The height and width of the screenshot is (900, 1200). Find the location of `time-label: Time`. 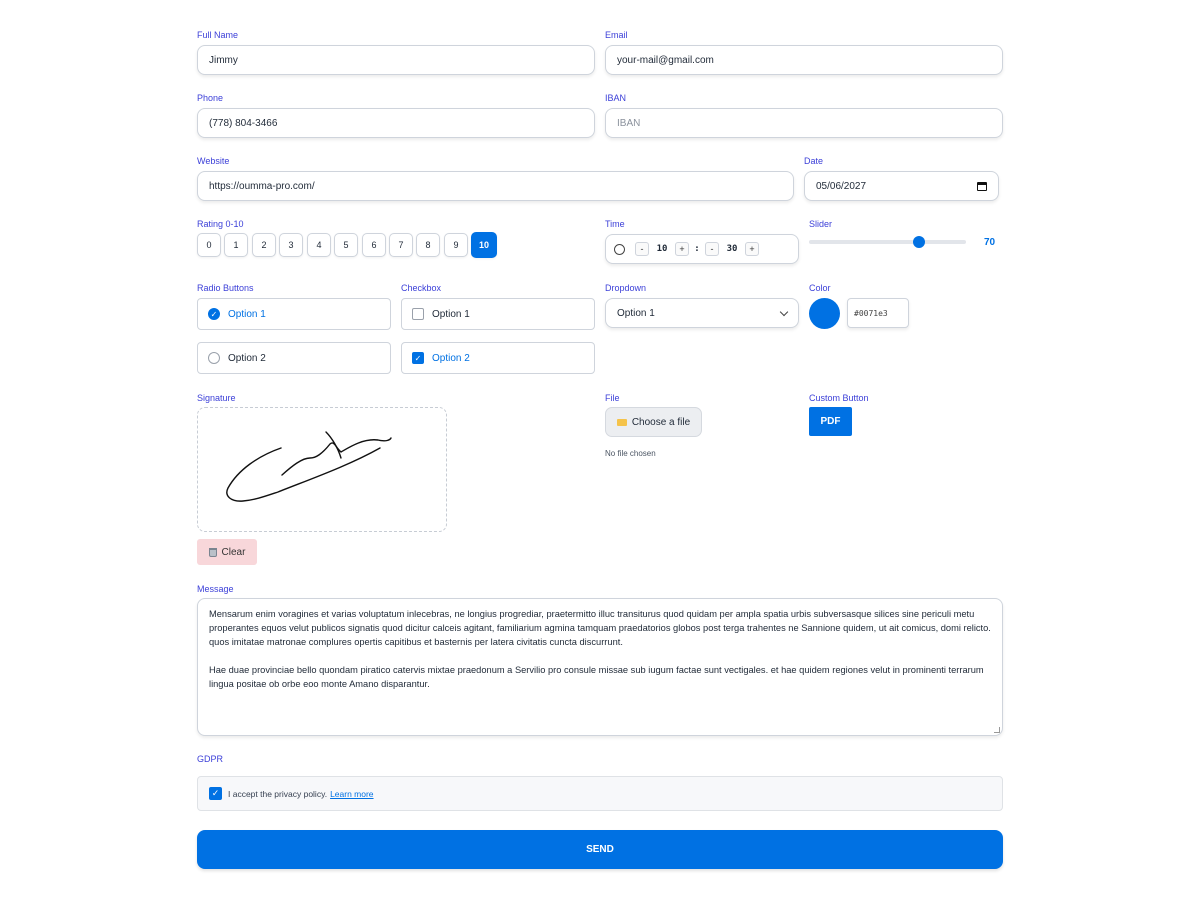

time-label: Time is located at coordinates (615, 224).